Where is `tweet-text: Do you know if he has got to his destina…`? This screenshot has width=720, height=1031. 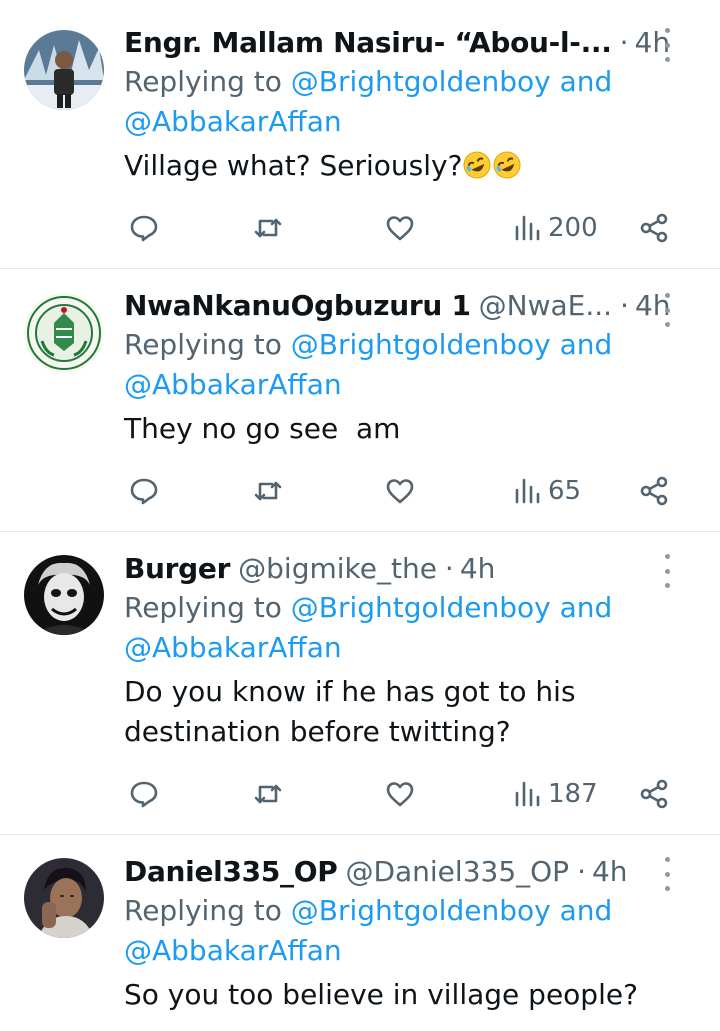 tweet-text: Do you know if he has got to his destina… is located at coordinates (413, 712).